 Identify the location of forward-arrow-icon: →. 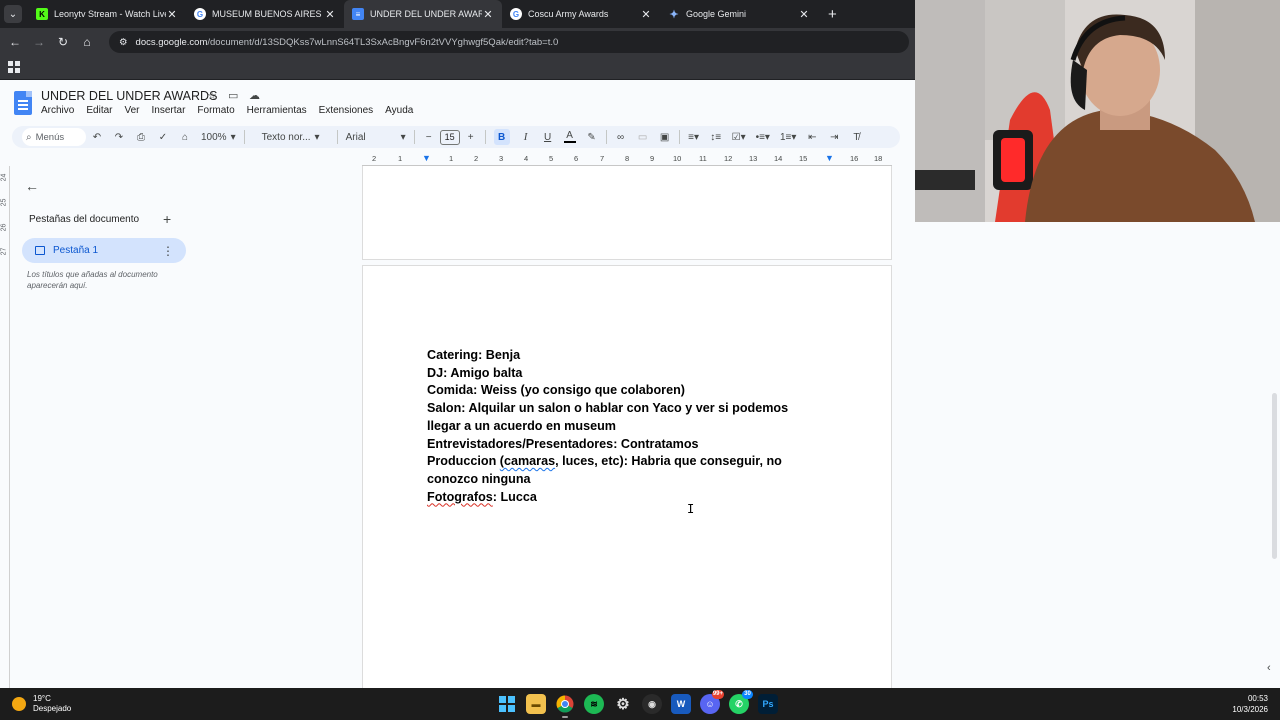
(39, 42).